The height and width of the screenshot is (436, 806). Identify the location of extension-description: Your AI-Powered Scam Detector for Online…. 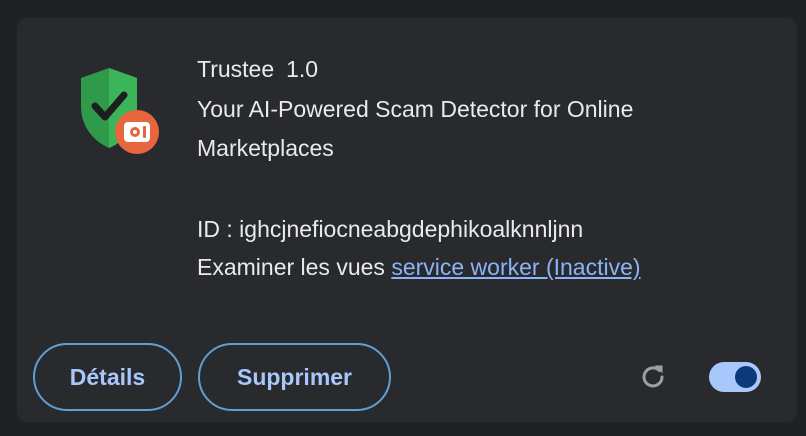
(415, 128).